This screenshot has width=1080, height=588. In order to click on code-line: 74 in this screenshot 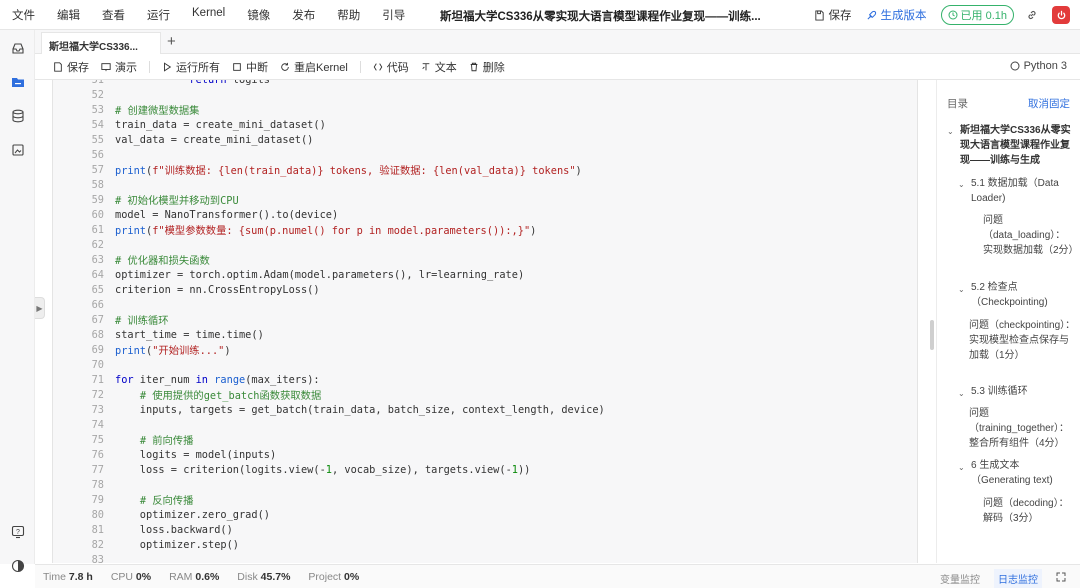, I will do `click(485, 424)`.